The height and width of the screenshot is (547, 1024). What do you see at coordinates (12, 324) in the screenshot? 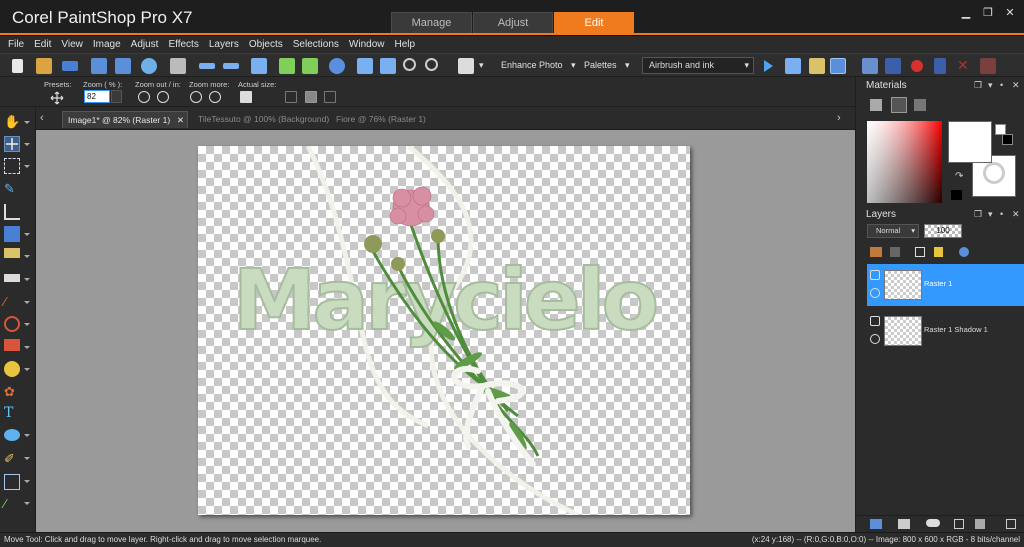
I see `dodge-icon` at bounding box center [12, 324].